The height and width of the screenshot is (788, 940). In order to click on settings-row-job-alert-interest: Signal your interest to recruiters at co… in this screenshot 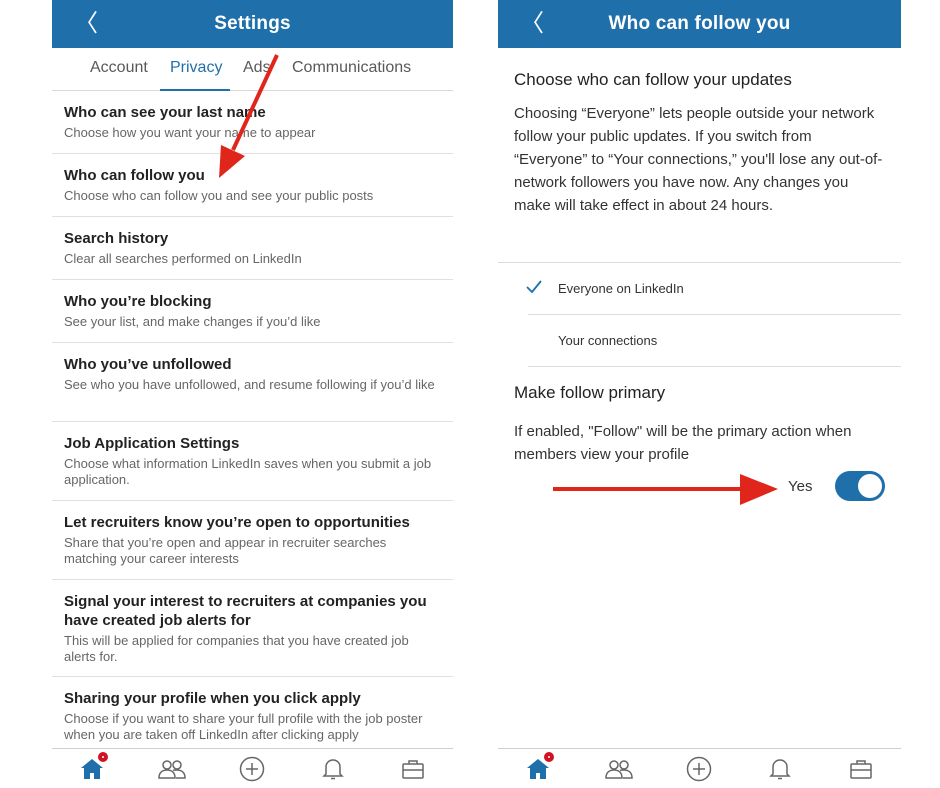, I will do `click(252, 628)`.